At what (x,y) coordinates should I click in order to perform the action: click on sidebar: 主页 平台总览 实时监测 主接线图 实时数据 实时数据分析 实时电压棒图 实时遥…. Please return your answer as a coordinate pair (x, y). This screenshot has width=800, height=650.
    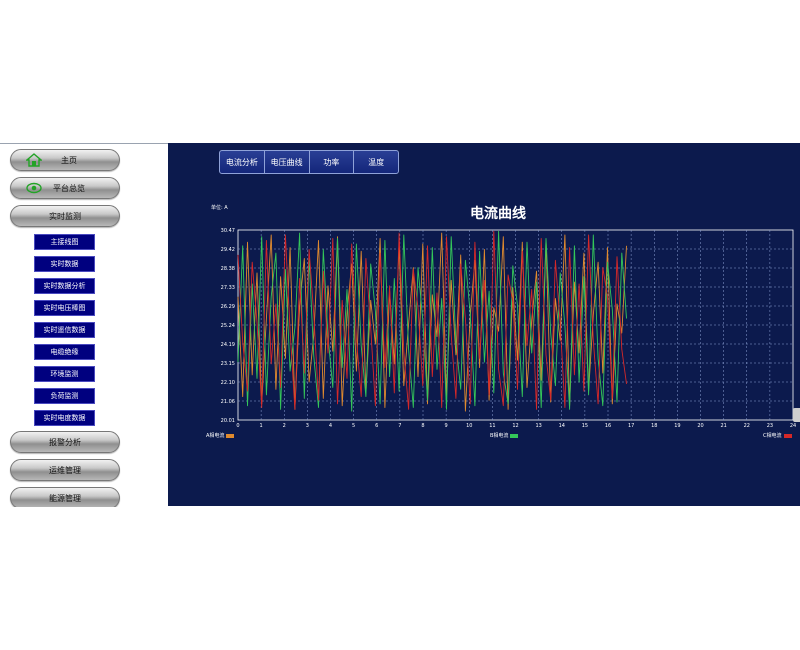
    Looking at the image, I should click on (84, 325).